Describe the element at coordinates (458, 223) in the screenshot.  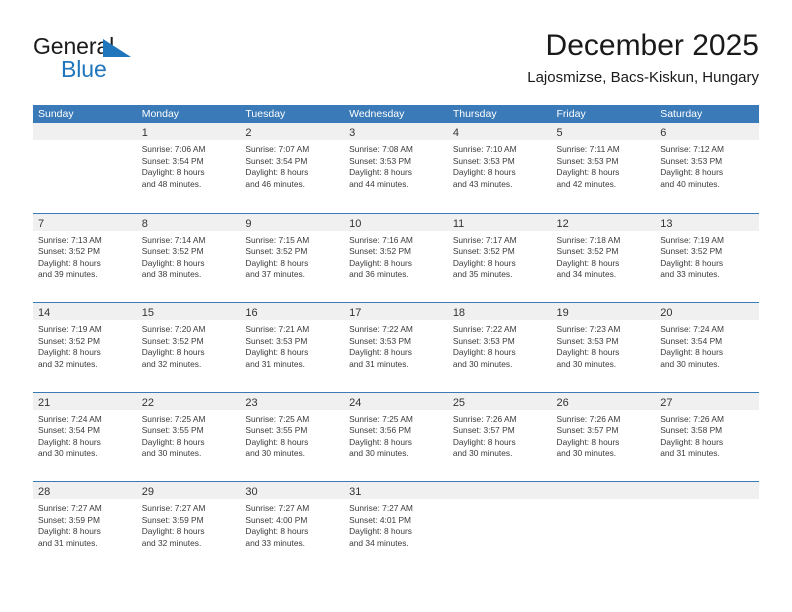
I see `day-number: 11` at that location.